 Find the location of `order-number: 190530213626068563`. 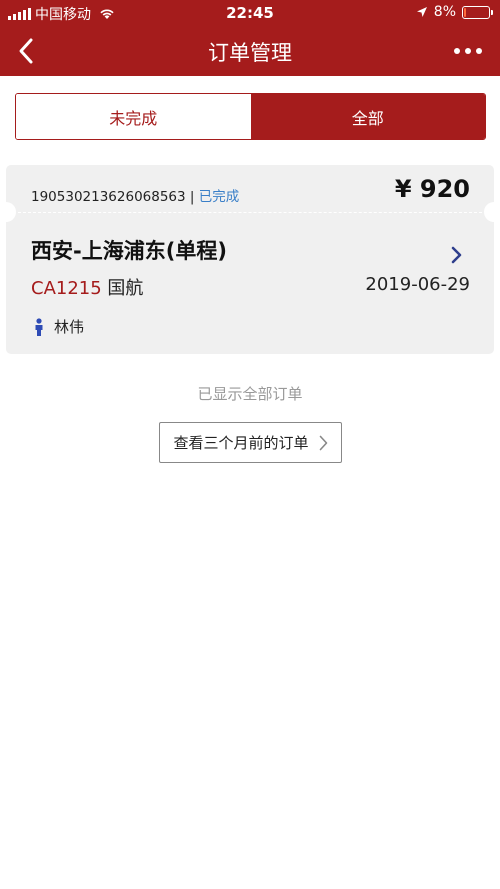

order-number: 190530213626068563 is located at coordinates (108, 197).